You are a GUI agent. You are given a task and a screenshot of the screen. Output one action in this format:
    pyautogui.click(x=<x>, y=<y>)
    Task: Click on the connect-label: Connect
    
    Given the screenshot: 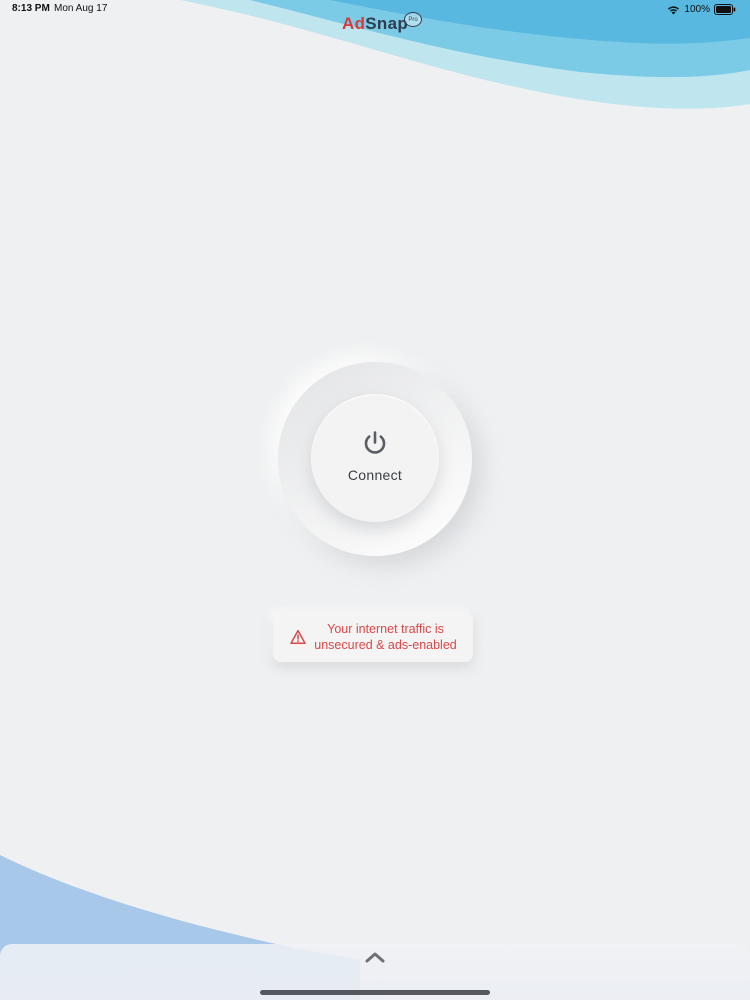 What is the action you would take?
    pyautogui.click(x=375, y=475)
    